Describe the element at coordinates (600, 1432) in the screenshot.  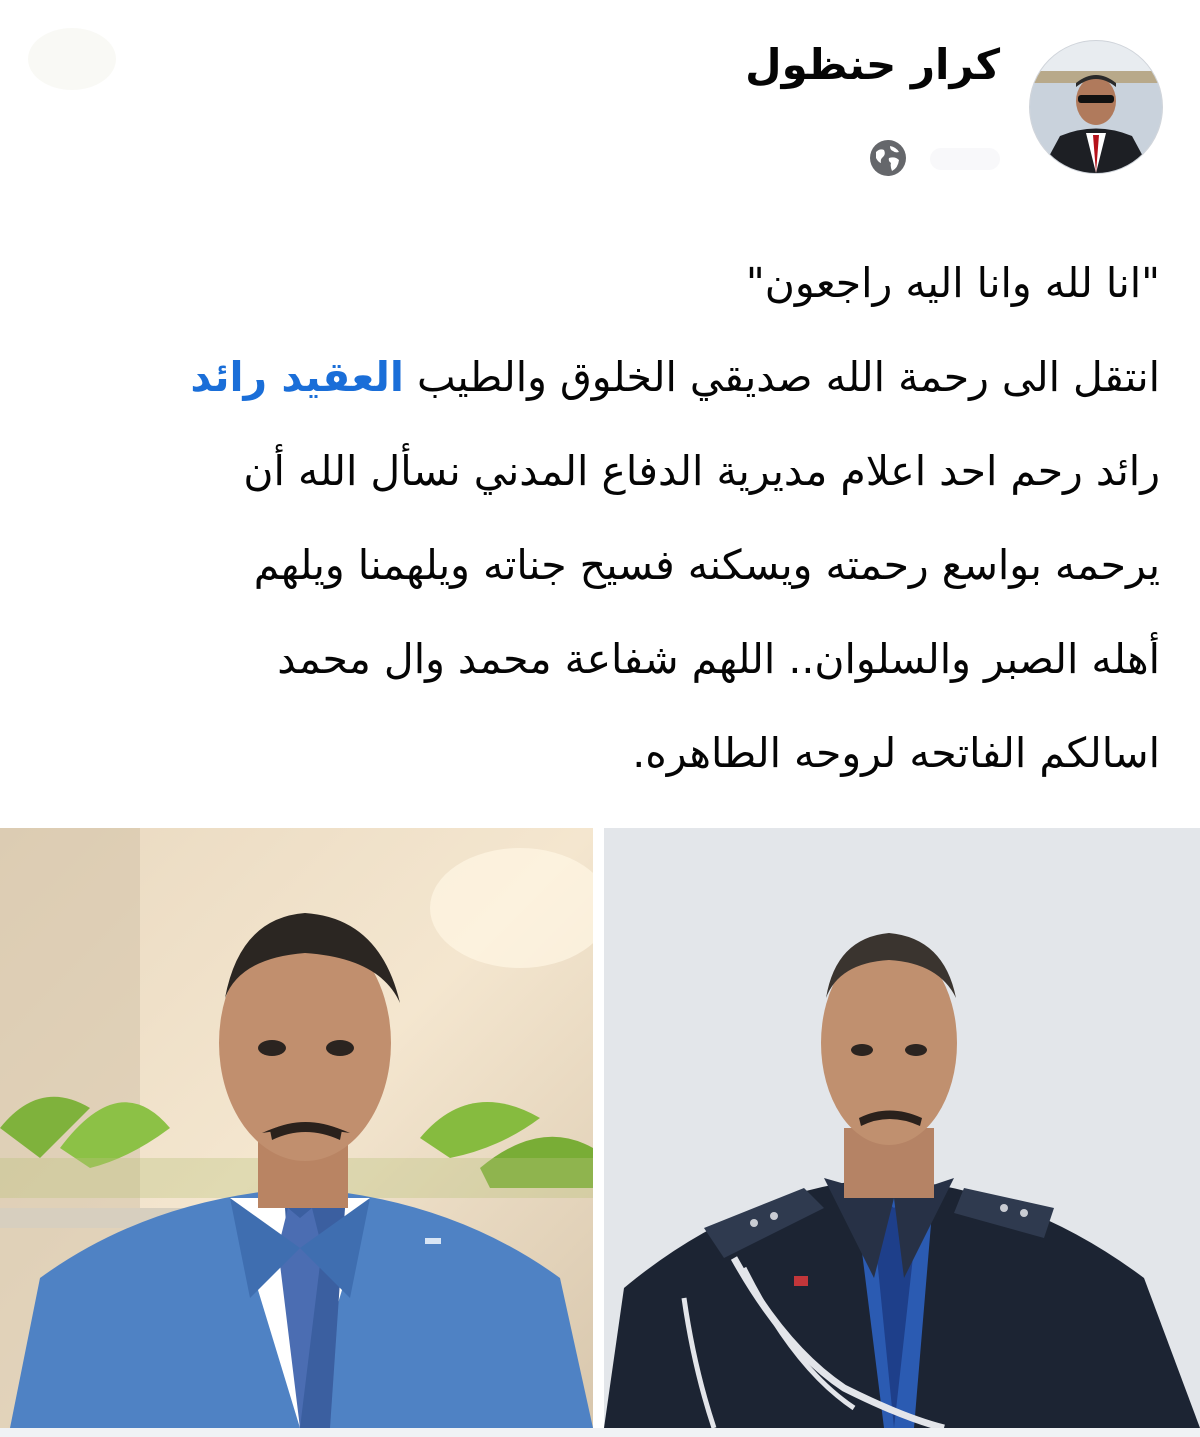
I see `divider` at that location.